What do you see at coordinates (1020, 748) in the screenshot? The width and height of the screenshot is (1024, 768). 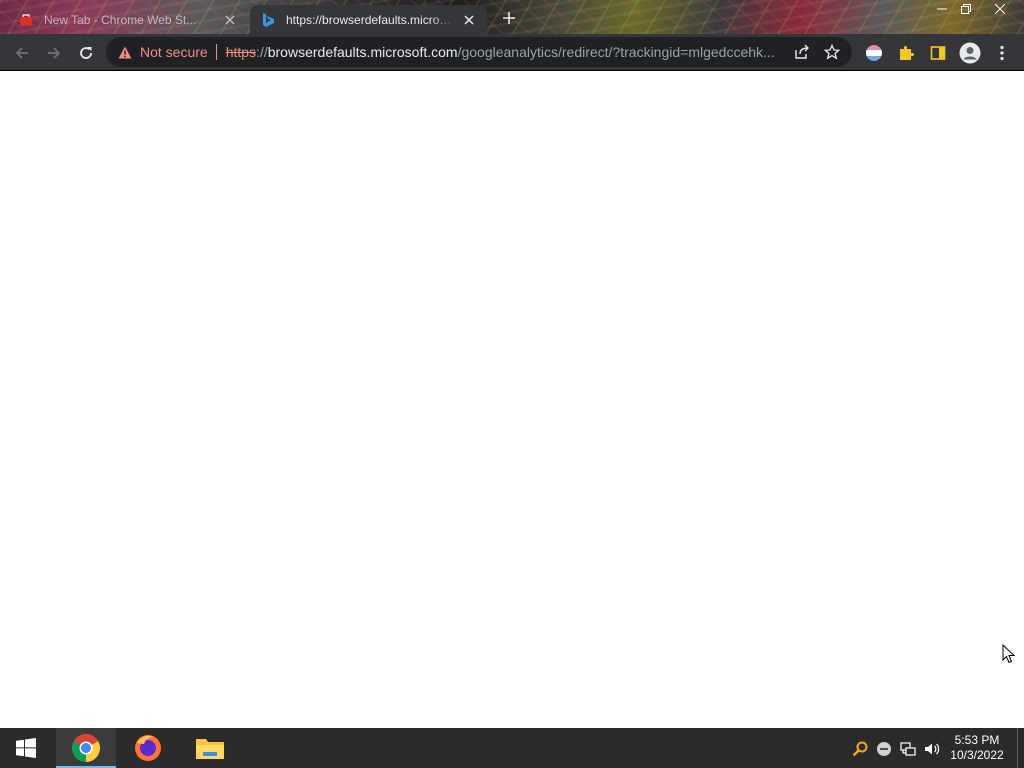 I see `show-desktop-button` at bounding box center [1020, 748].